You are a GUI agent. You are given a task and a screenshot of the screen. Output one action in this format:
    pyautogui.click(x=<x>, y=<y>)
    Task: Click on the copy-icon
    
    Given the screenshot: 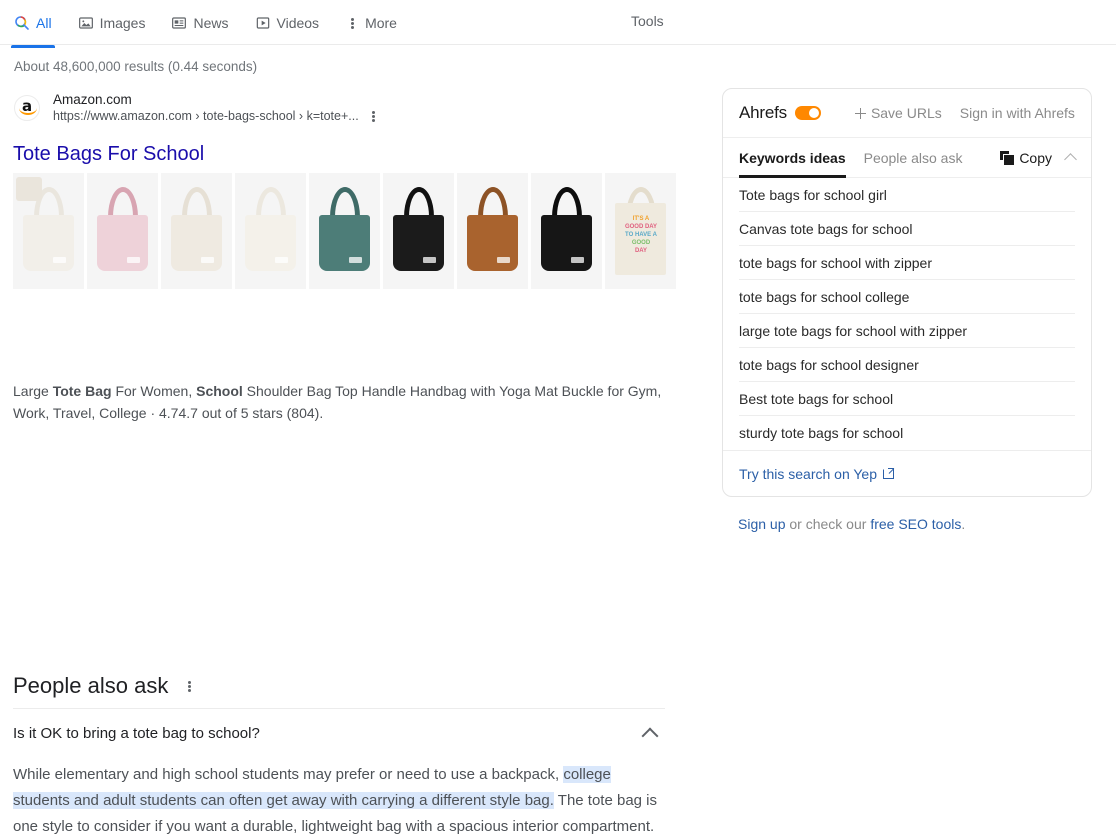 What is the action you would take?
    pyautogui.click(x=1007, y=158)
    